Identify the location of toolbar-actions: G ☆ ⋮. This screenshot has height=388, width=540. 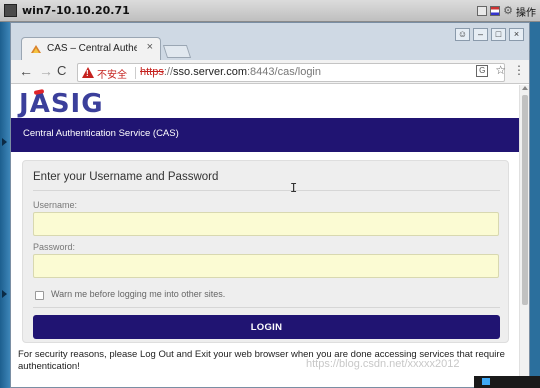
(500, 70).